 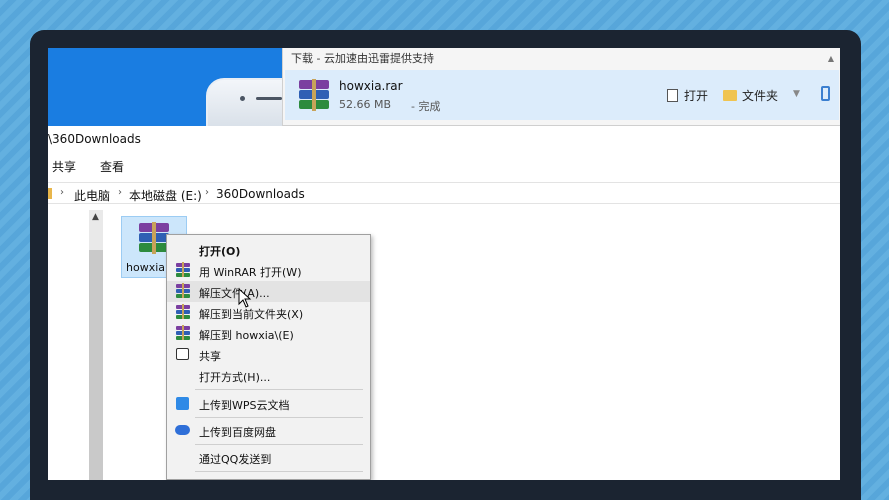 What do you see at coordinates (696, 96) in the screenshot?
I see `open-file-label: 打开` at bounding box center [696, 96].